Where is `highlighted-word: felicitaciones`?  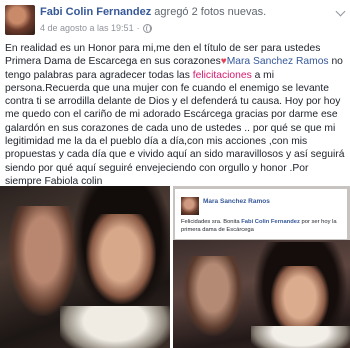 highlighted-word: felicitaciones is located at coordinates (222, 75).